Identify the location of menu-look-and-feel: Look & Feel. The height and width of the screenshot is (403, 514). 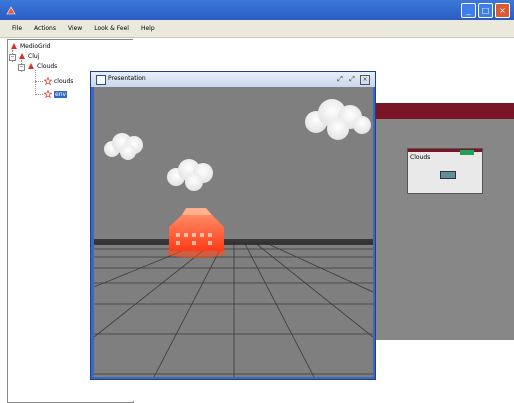
(111, 28).